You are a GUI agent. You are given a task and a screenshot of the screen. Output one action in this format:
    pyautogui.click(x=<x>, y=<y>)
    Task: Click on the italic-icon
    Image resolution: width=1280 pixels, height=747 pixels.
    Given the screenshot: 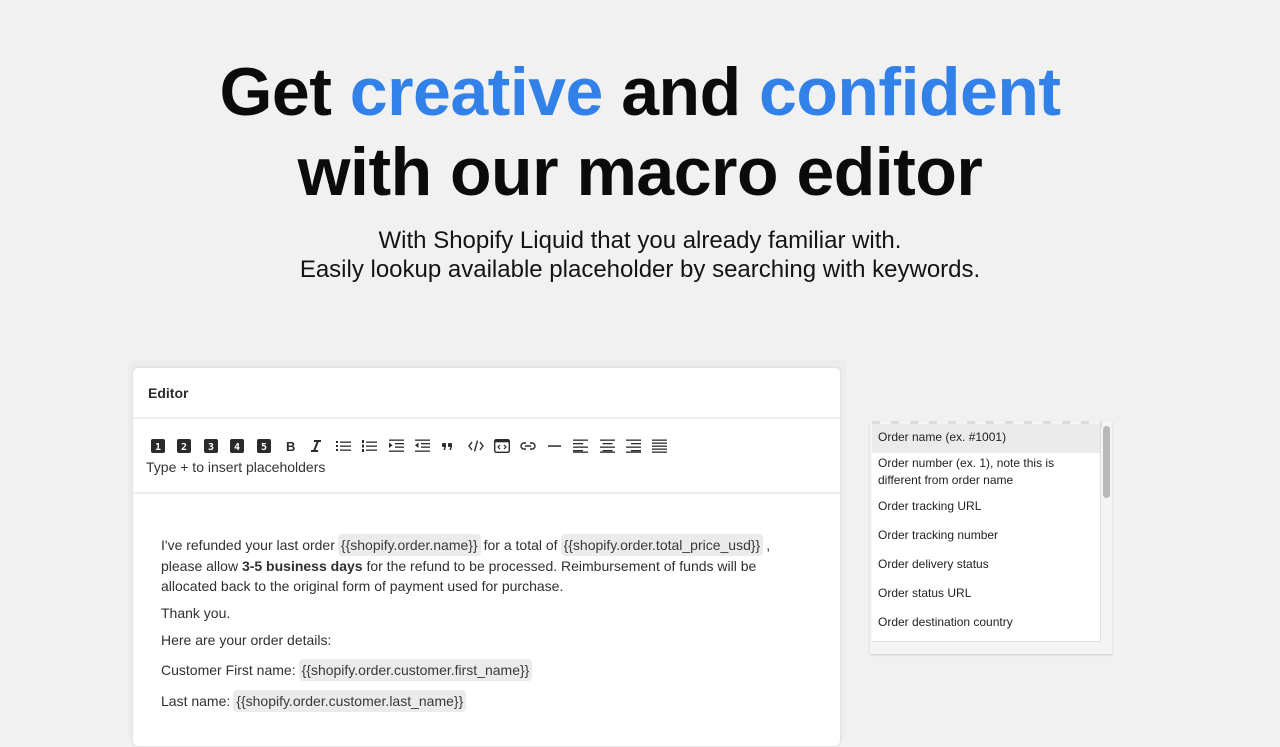 What is the action you would take?
    pyautogui.click(x=316, y=446)
    